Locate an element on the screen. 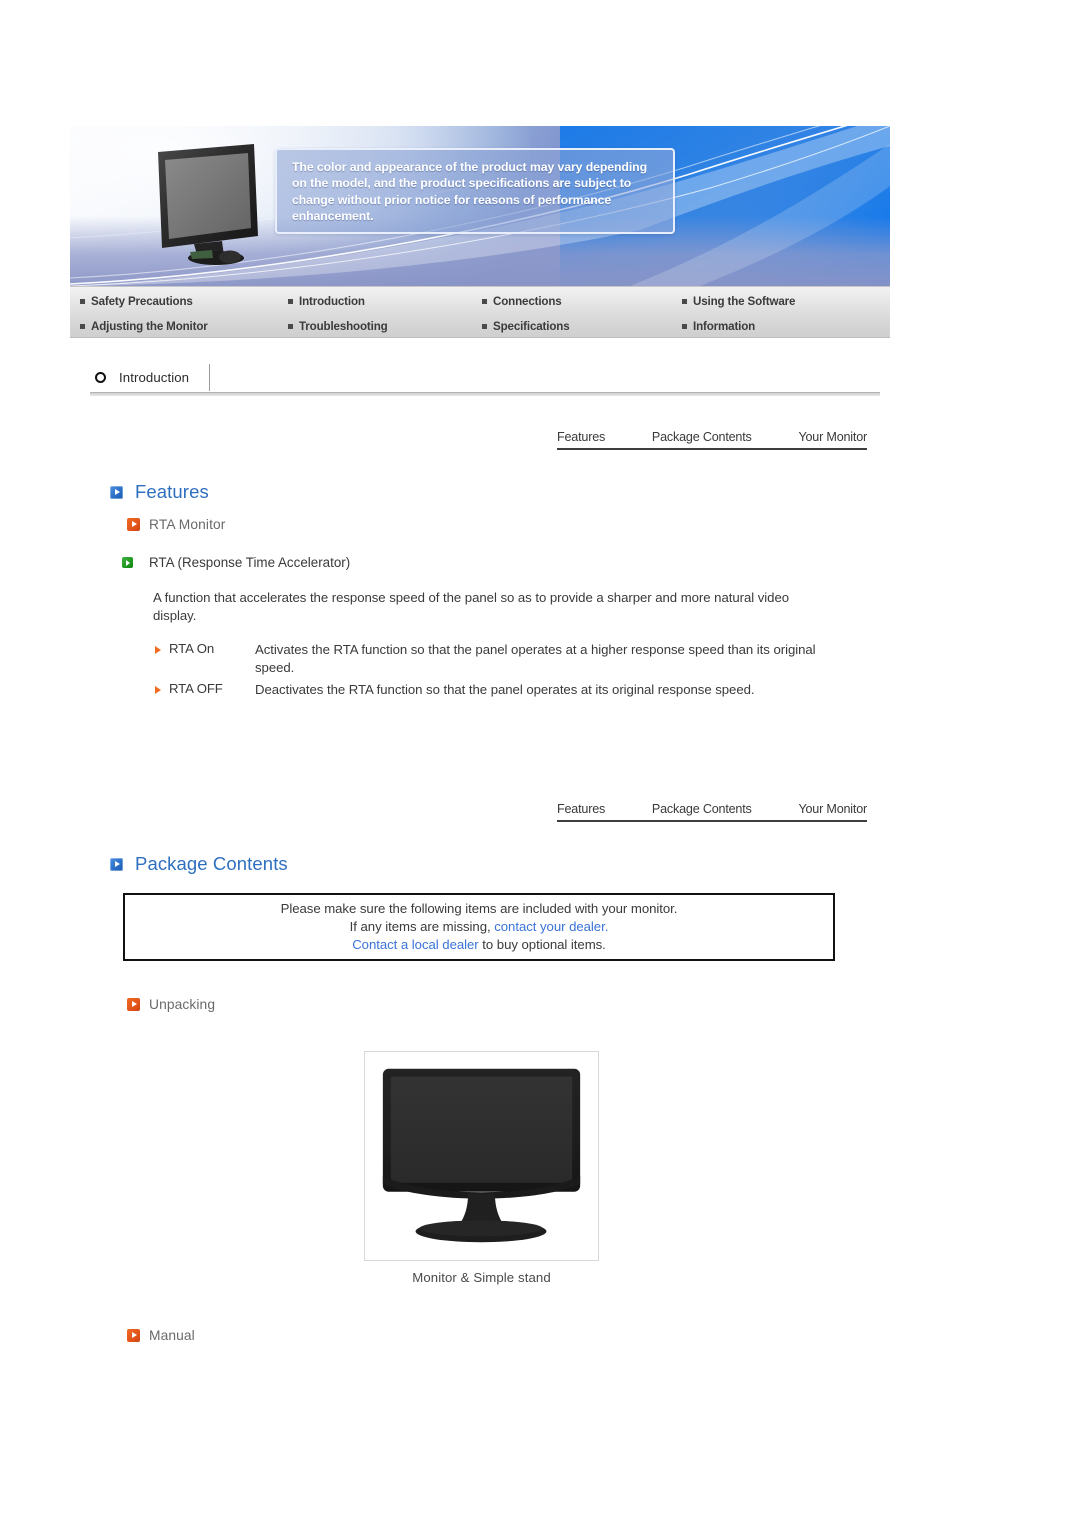  product-image-caption: Monitor & Simple stand is located at coordinates (481, 1277).